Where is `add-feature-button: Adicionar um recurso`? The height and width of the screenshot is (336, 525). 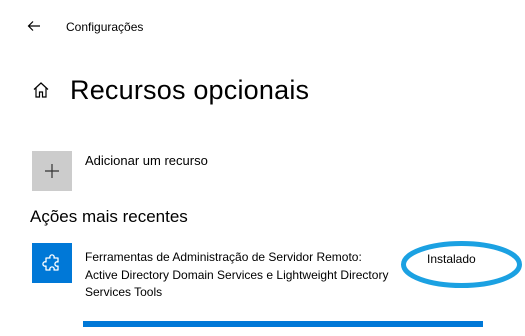 add-feature-button: Adicionar um recurso is located at coordinates (120, 171).